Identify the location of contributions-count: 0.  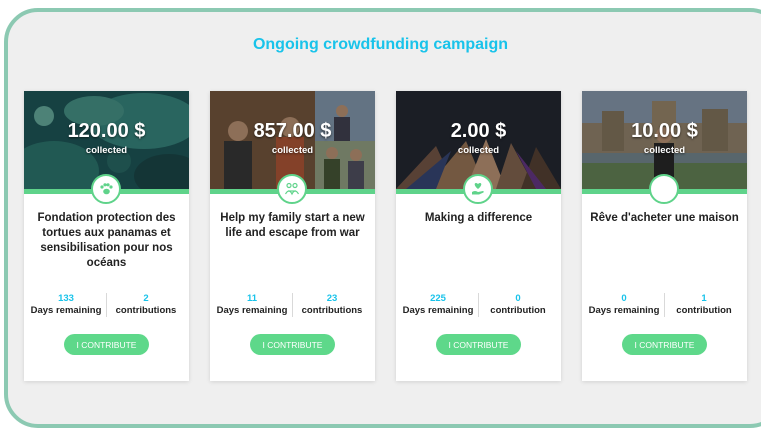
(518, 298).